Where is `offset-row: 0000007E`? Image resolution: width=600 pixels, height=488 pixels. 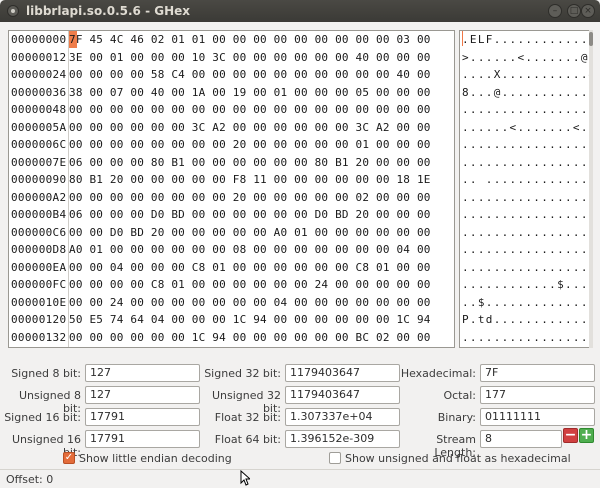
offset-row: 0000007E is located at coordinates (39, 162).